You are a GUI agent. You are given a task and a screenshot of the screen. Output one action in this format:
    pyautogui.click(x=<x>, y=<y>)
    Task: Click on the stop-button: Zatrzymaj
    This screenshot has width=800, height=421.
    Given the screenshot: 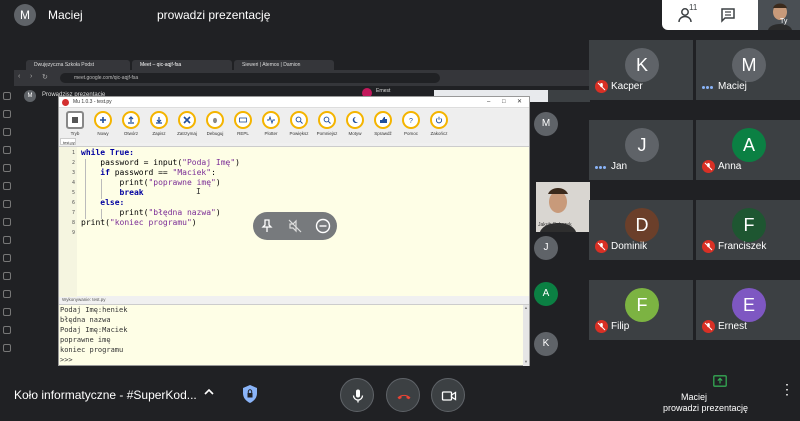 What is the action you would take?
    pyautogui.click(x=187, y=123)
    